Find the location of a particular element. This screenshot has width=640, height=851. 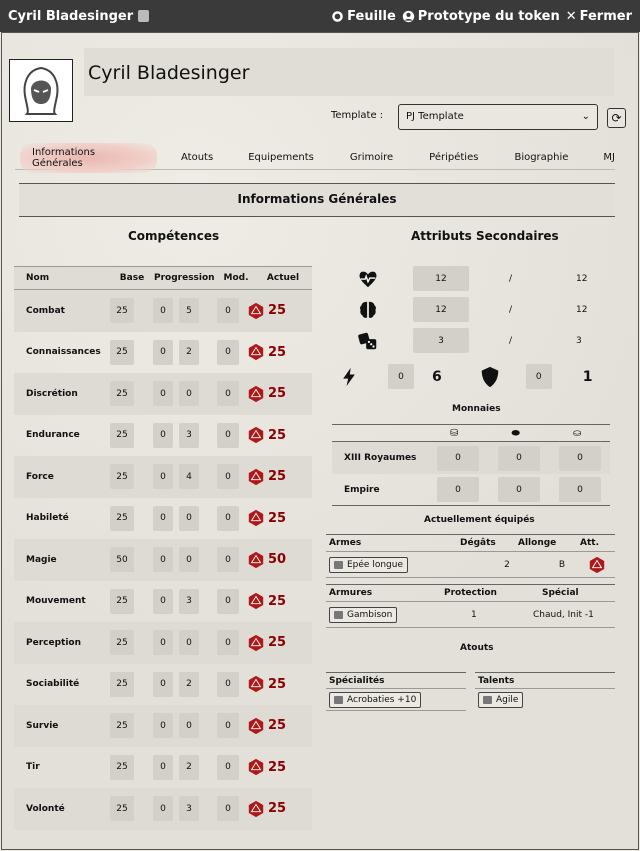

hooded-figure-icon is located at coordinates (41, 90).